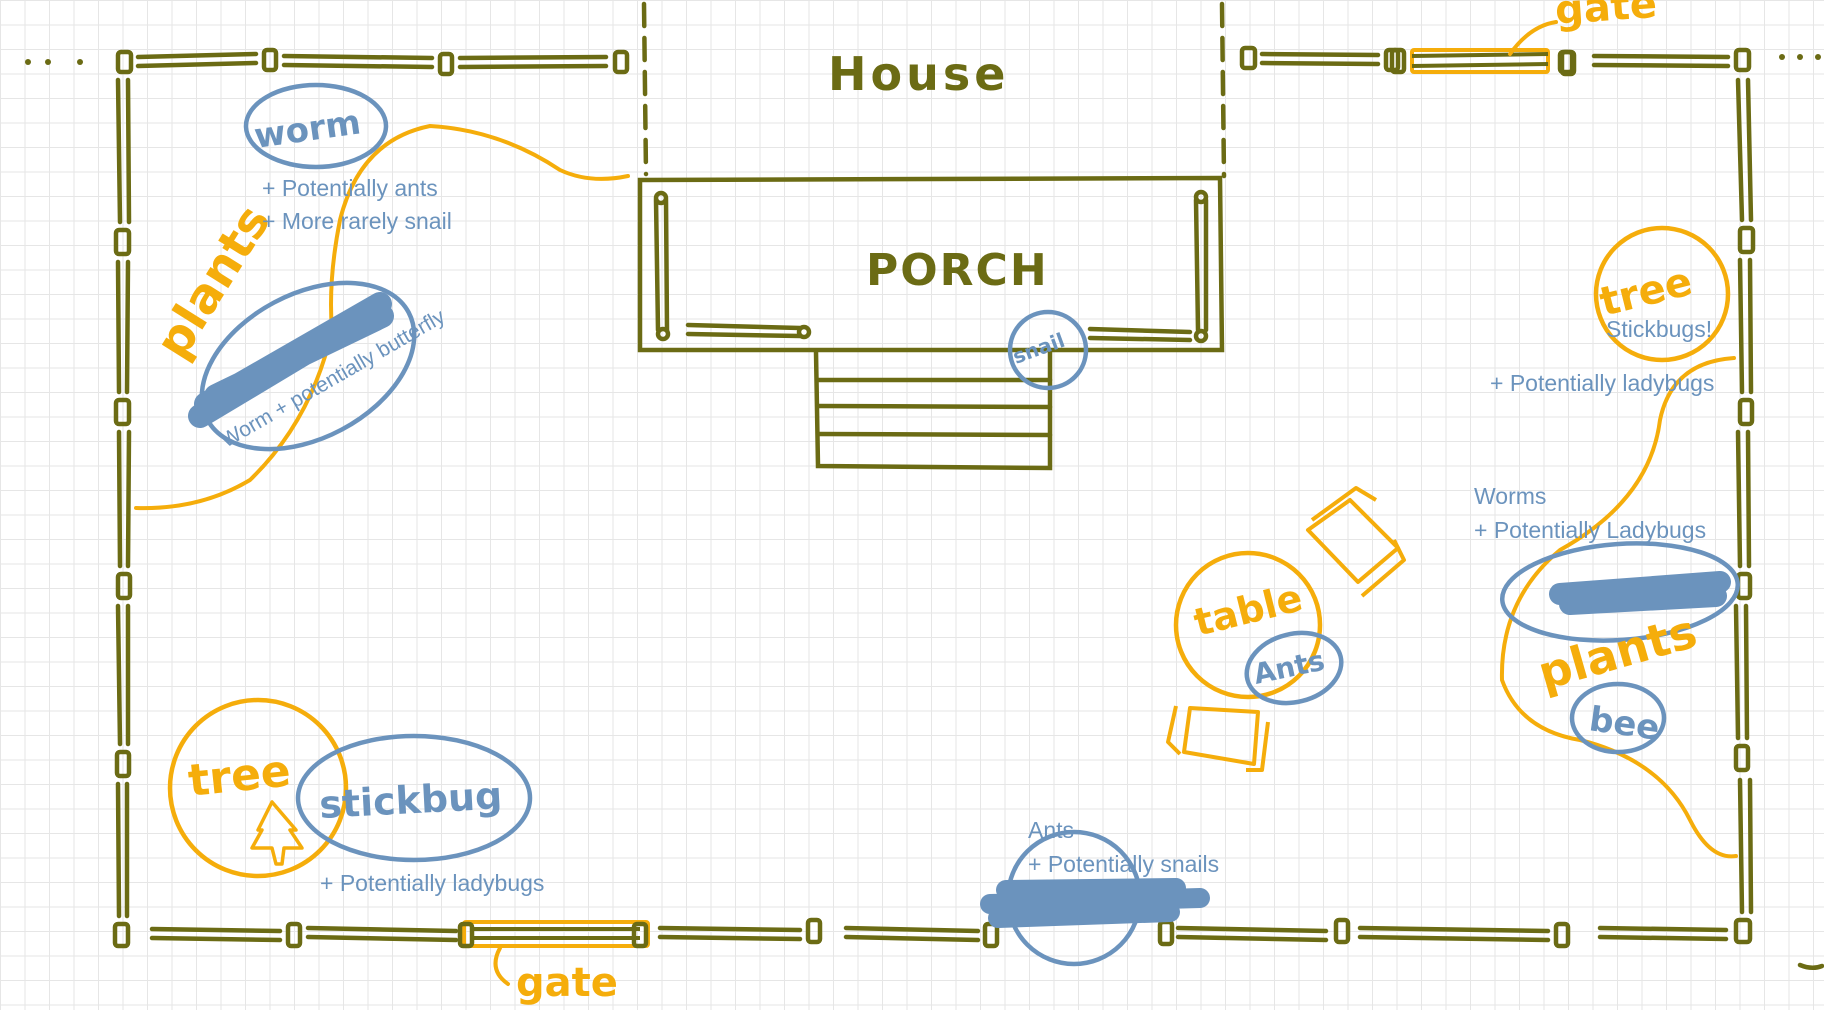  I want to click on note-tree-right-1: Stickbugs!, so click(1659, 329).